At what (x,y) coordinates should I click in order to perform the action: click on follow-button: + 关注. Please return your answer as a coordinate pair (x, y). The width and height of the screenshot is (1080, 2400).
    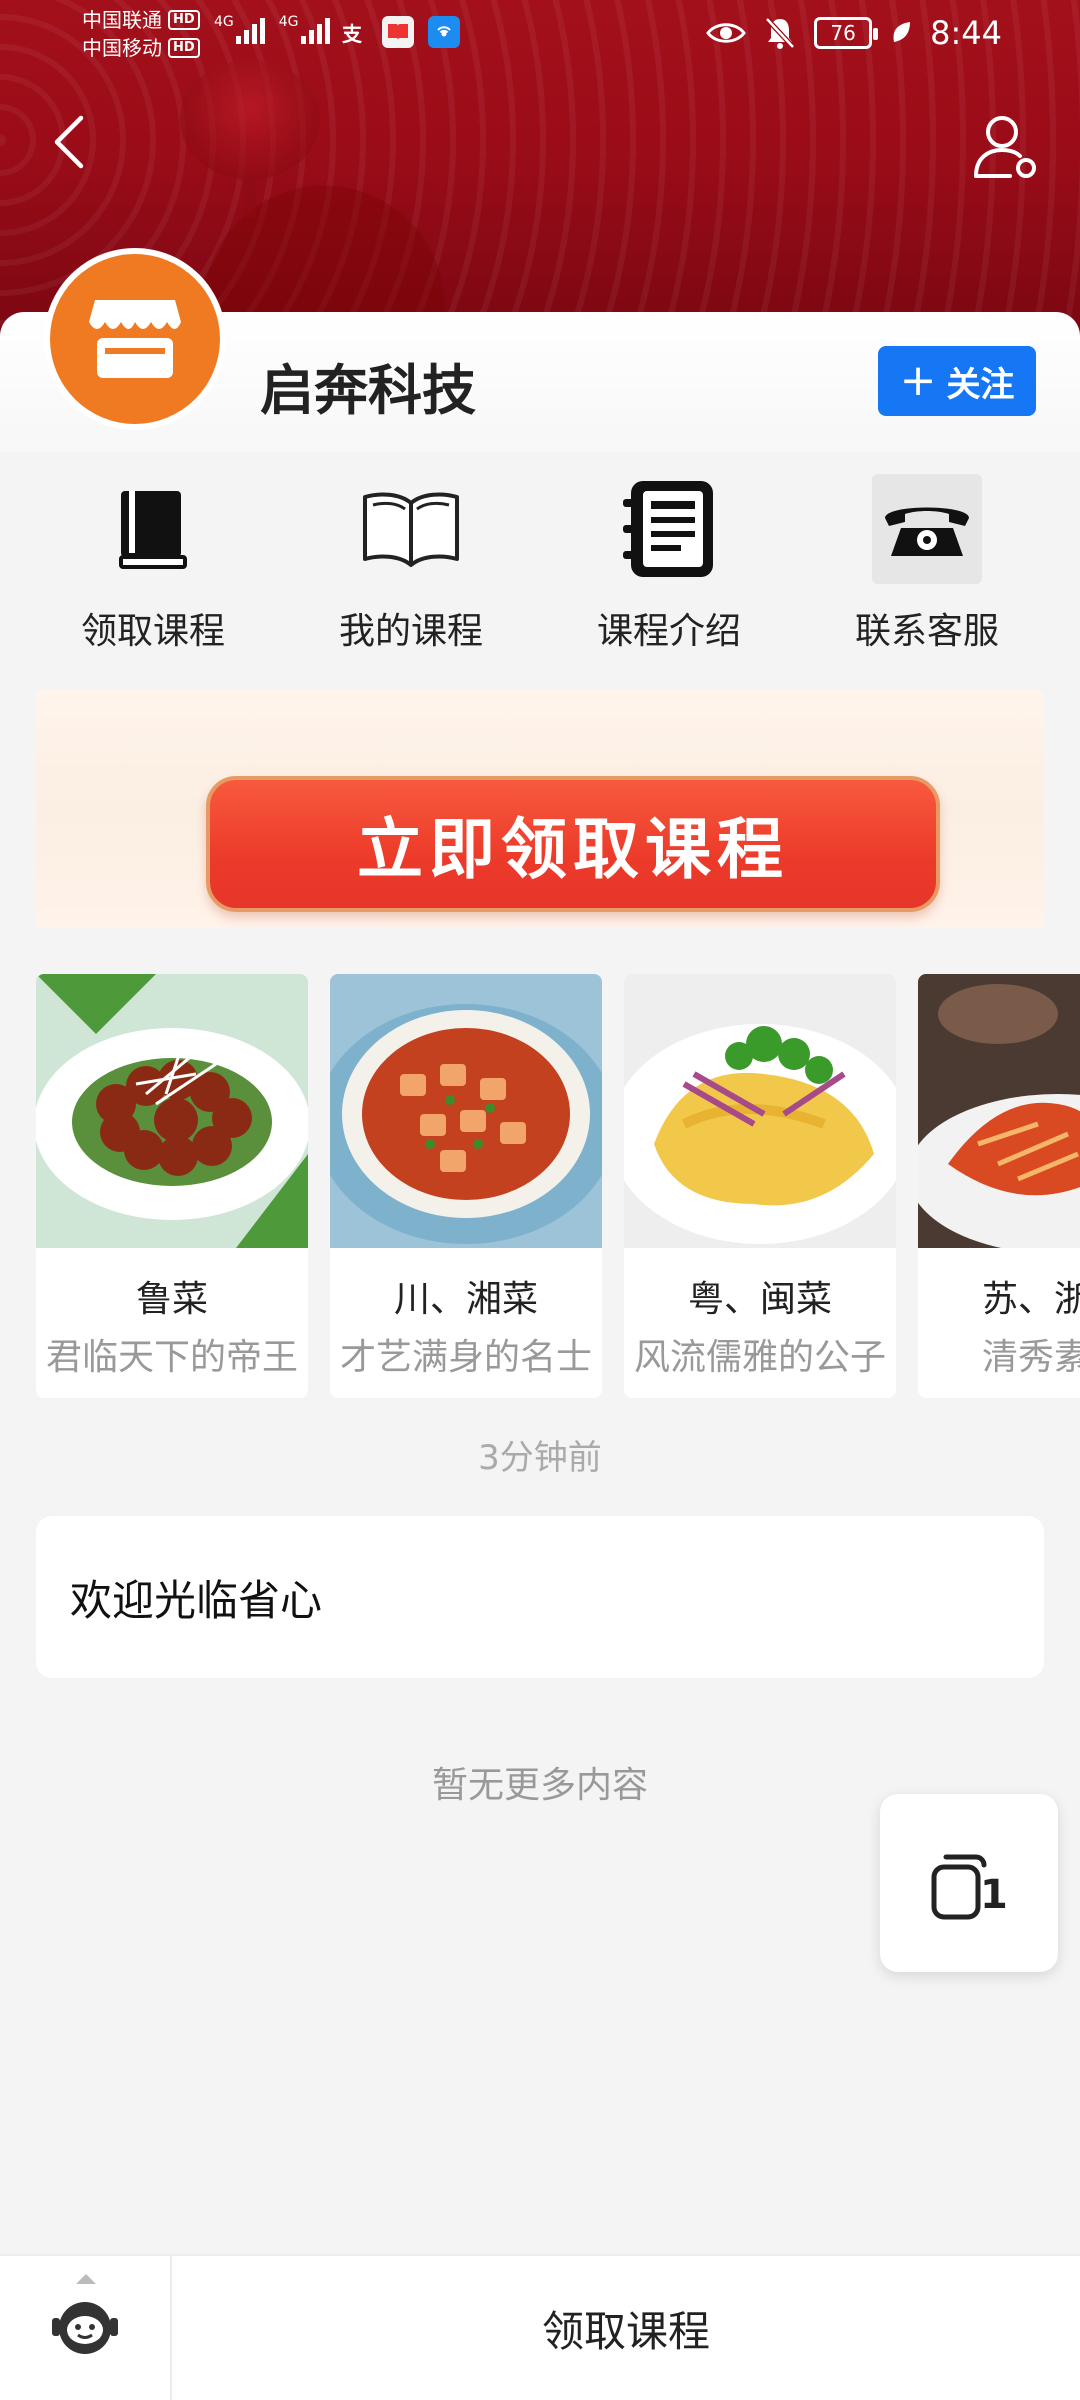
    Looking at the image, I should click on (957, 381).